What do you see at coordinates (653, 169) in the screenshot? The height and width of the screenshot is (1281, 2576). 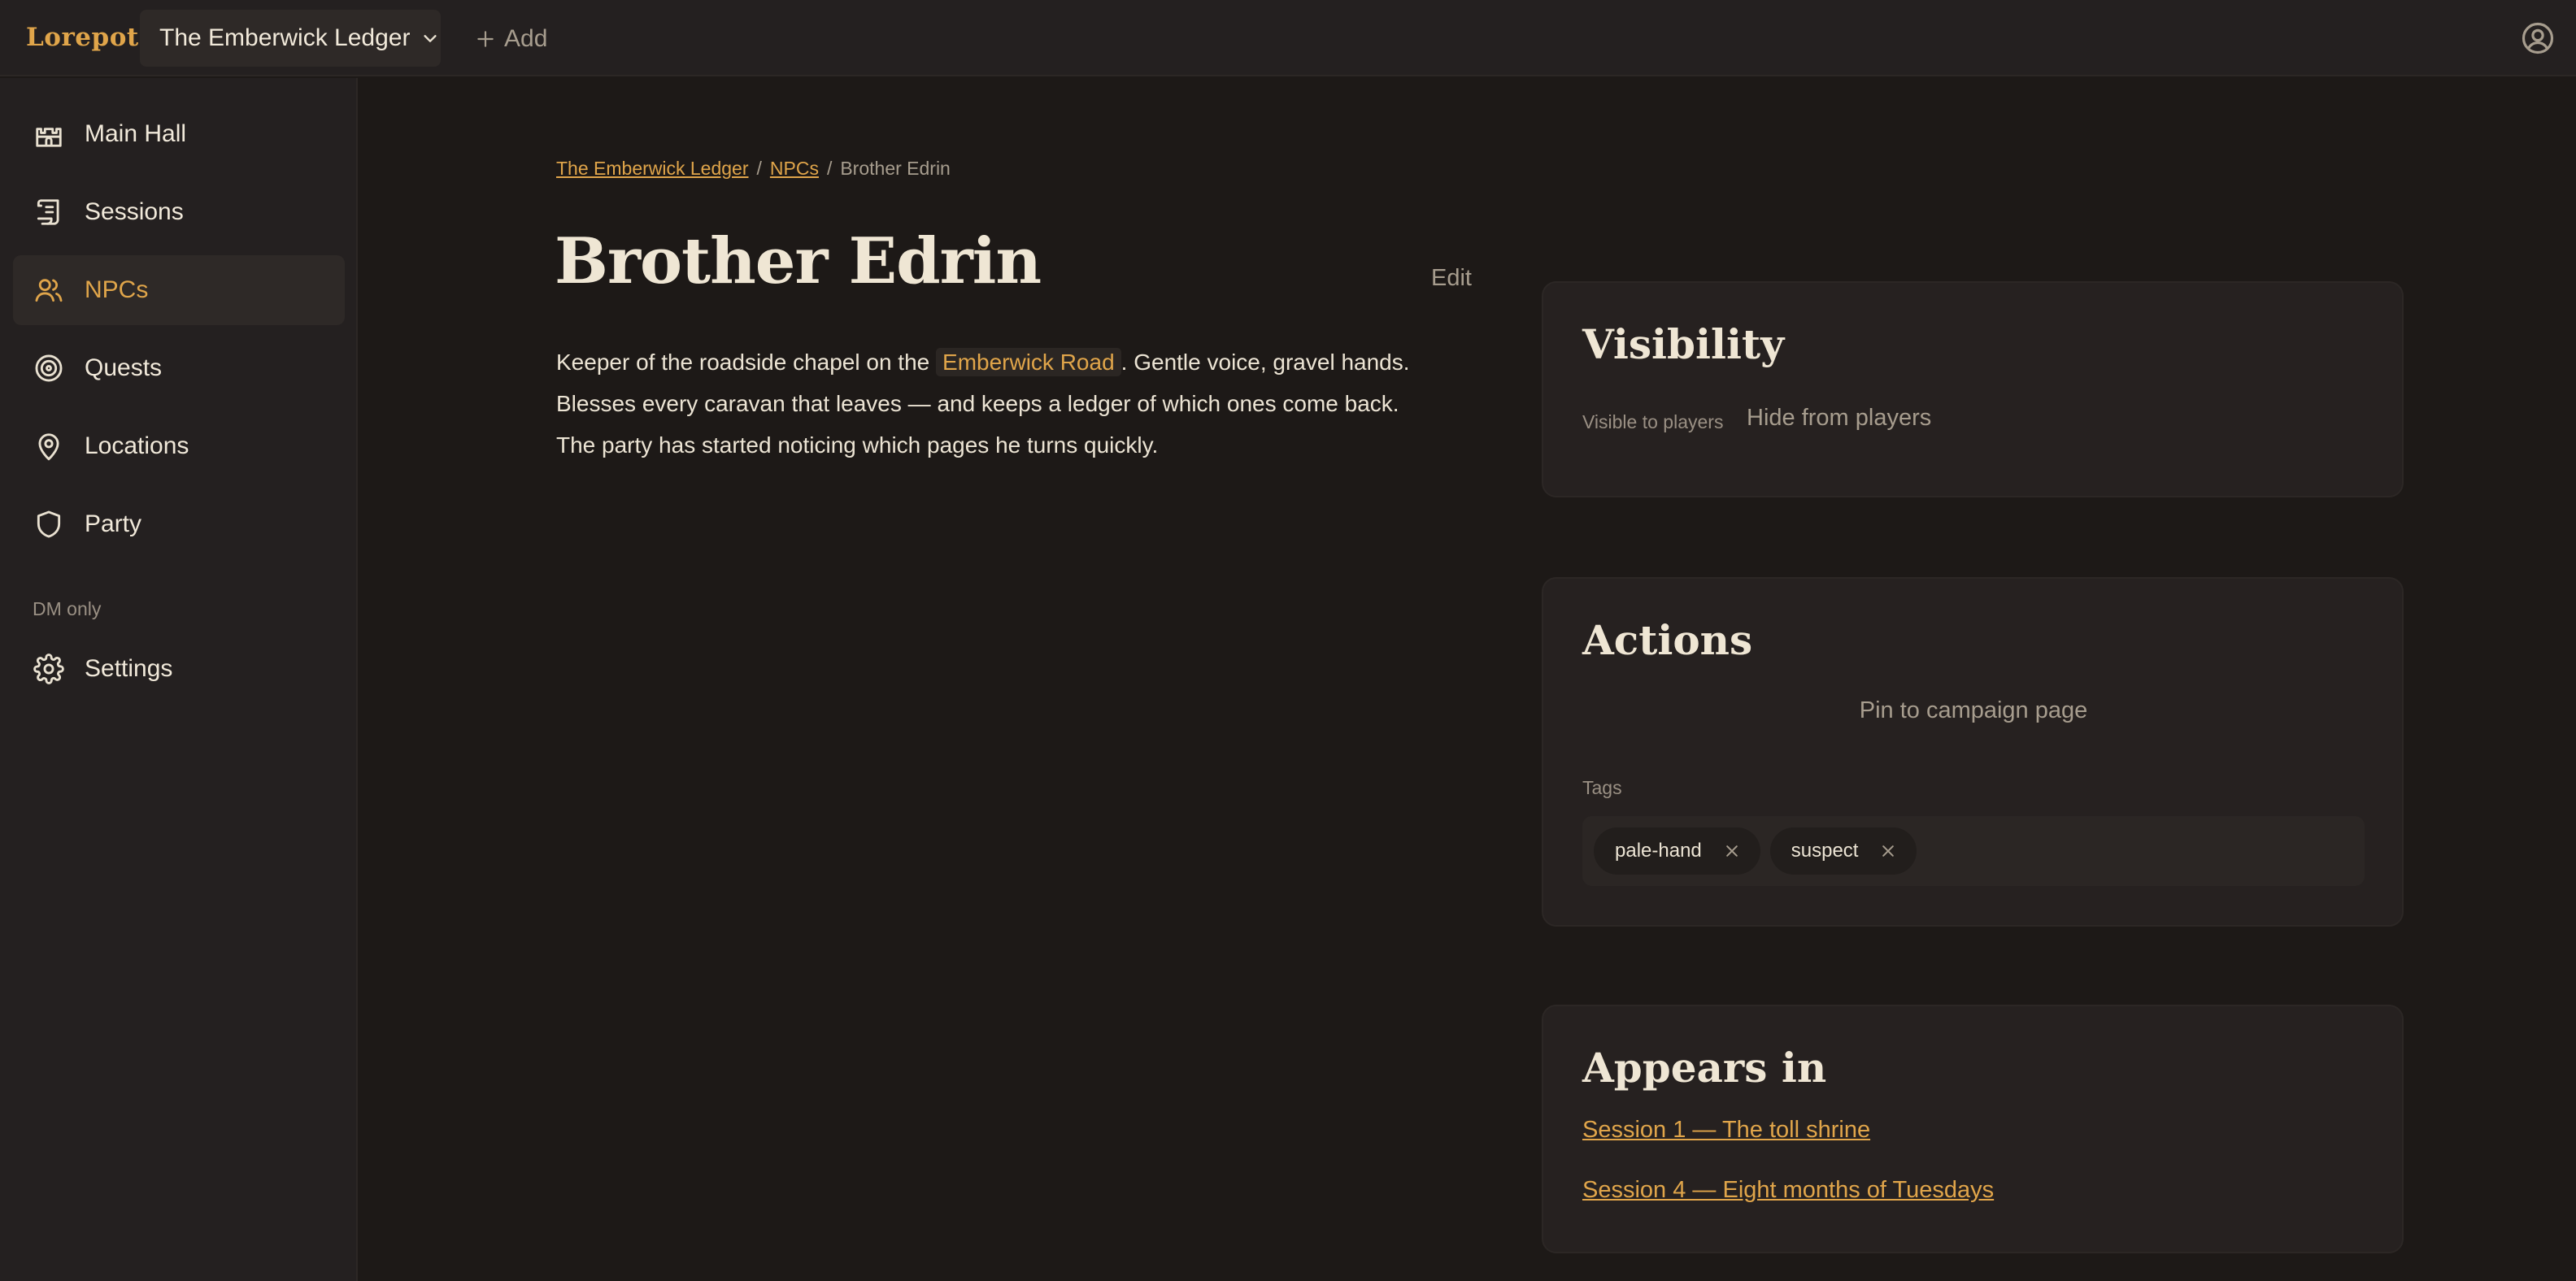 I see `breadcrumb-campaign-link: The Emberwick Ledger` at bounding box center [653, 169].